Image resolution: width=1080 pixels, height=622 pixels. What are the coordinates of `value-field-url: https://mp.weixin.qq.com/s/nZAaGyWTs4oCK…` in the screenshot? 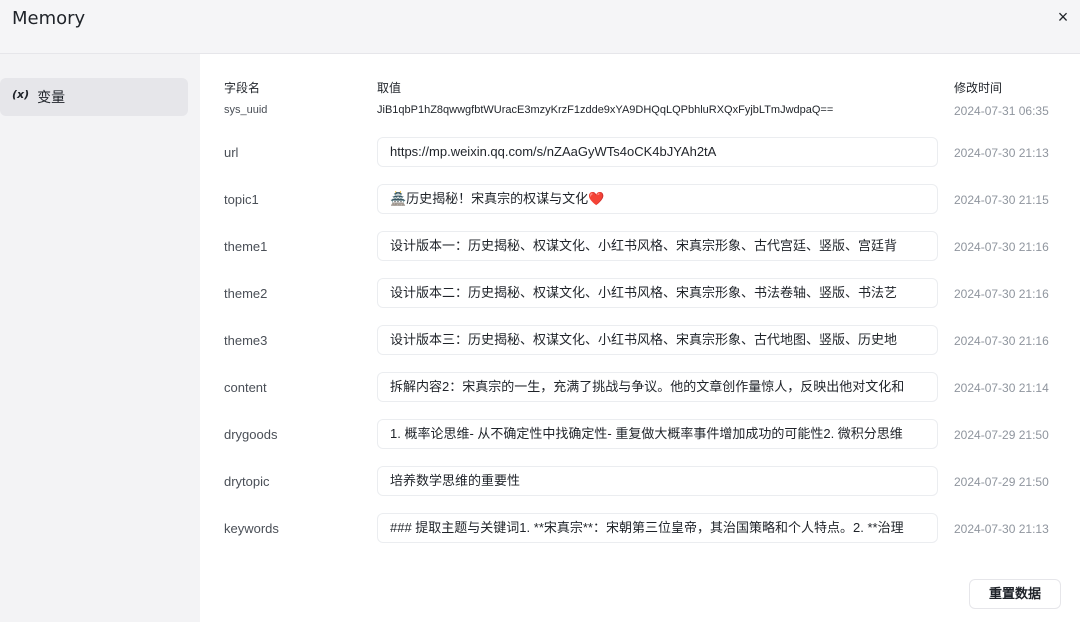 It's located at (657, 152).